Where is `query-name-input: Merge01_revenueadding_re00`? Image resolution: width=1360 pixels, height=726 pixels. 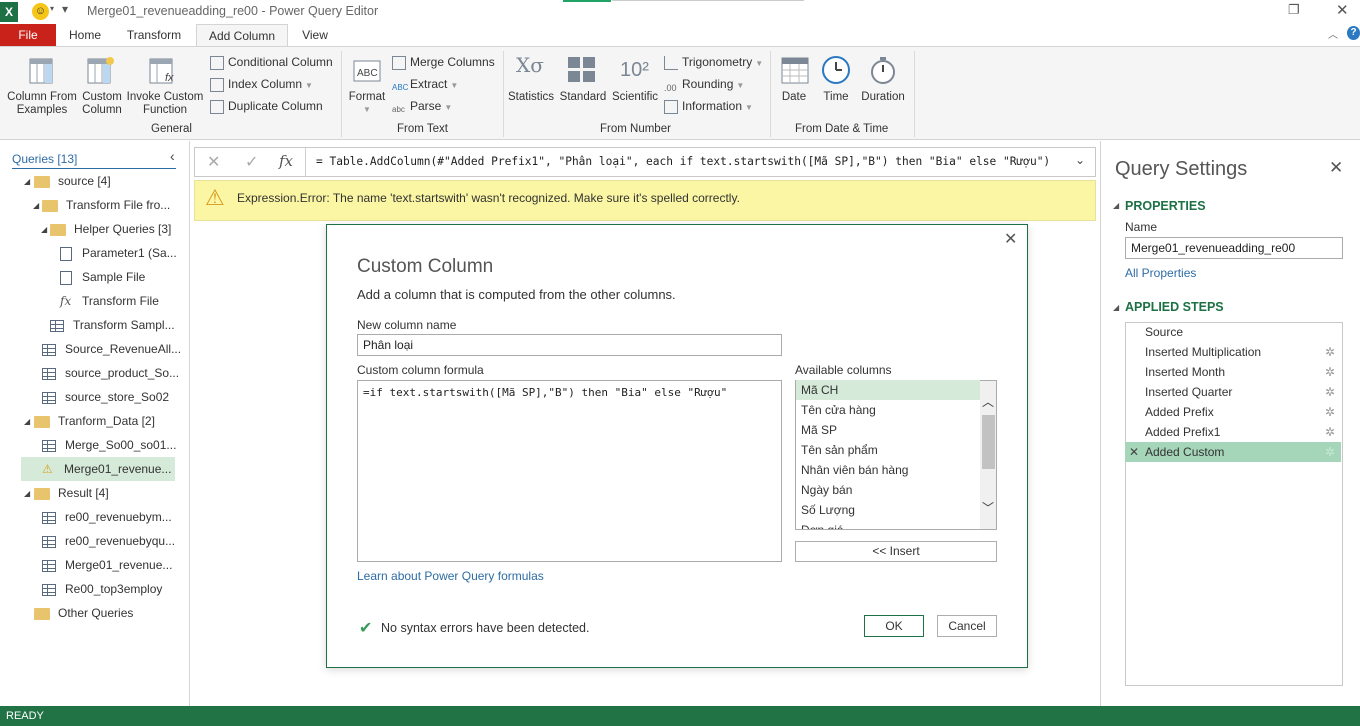
query-name-input: Merge01_revenueadding_re00 is located at coordinates (1234, 248).